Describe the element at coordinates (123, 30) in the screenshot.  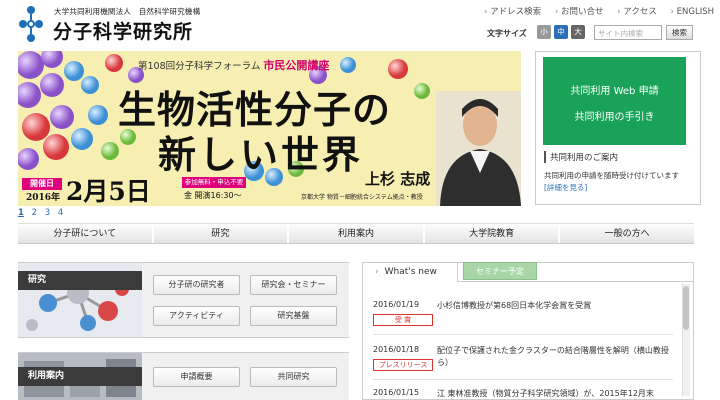
I see `site-title: 分子科学研究所` at that location.